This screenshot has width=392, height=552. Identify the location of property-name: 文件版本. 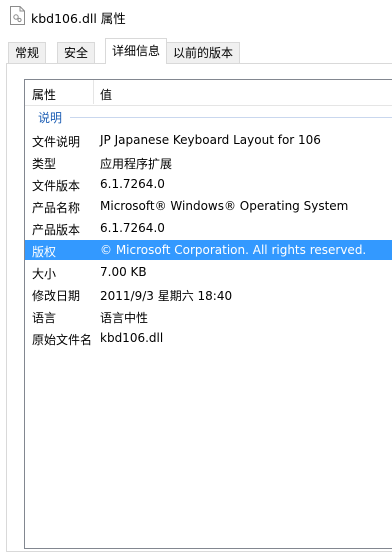
(56, 186).